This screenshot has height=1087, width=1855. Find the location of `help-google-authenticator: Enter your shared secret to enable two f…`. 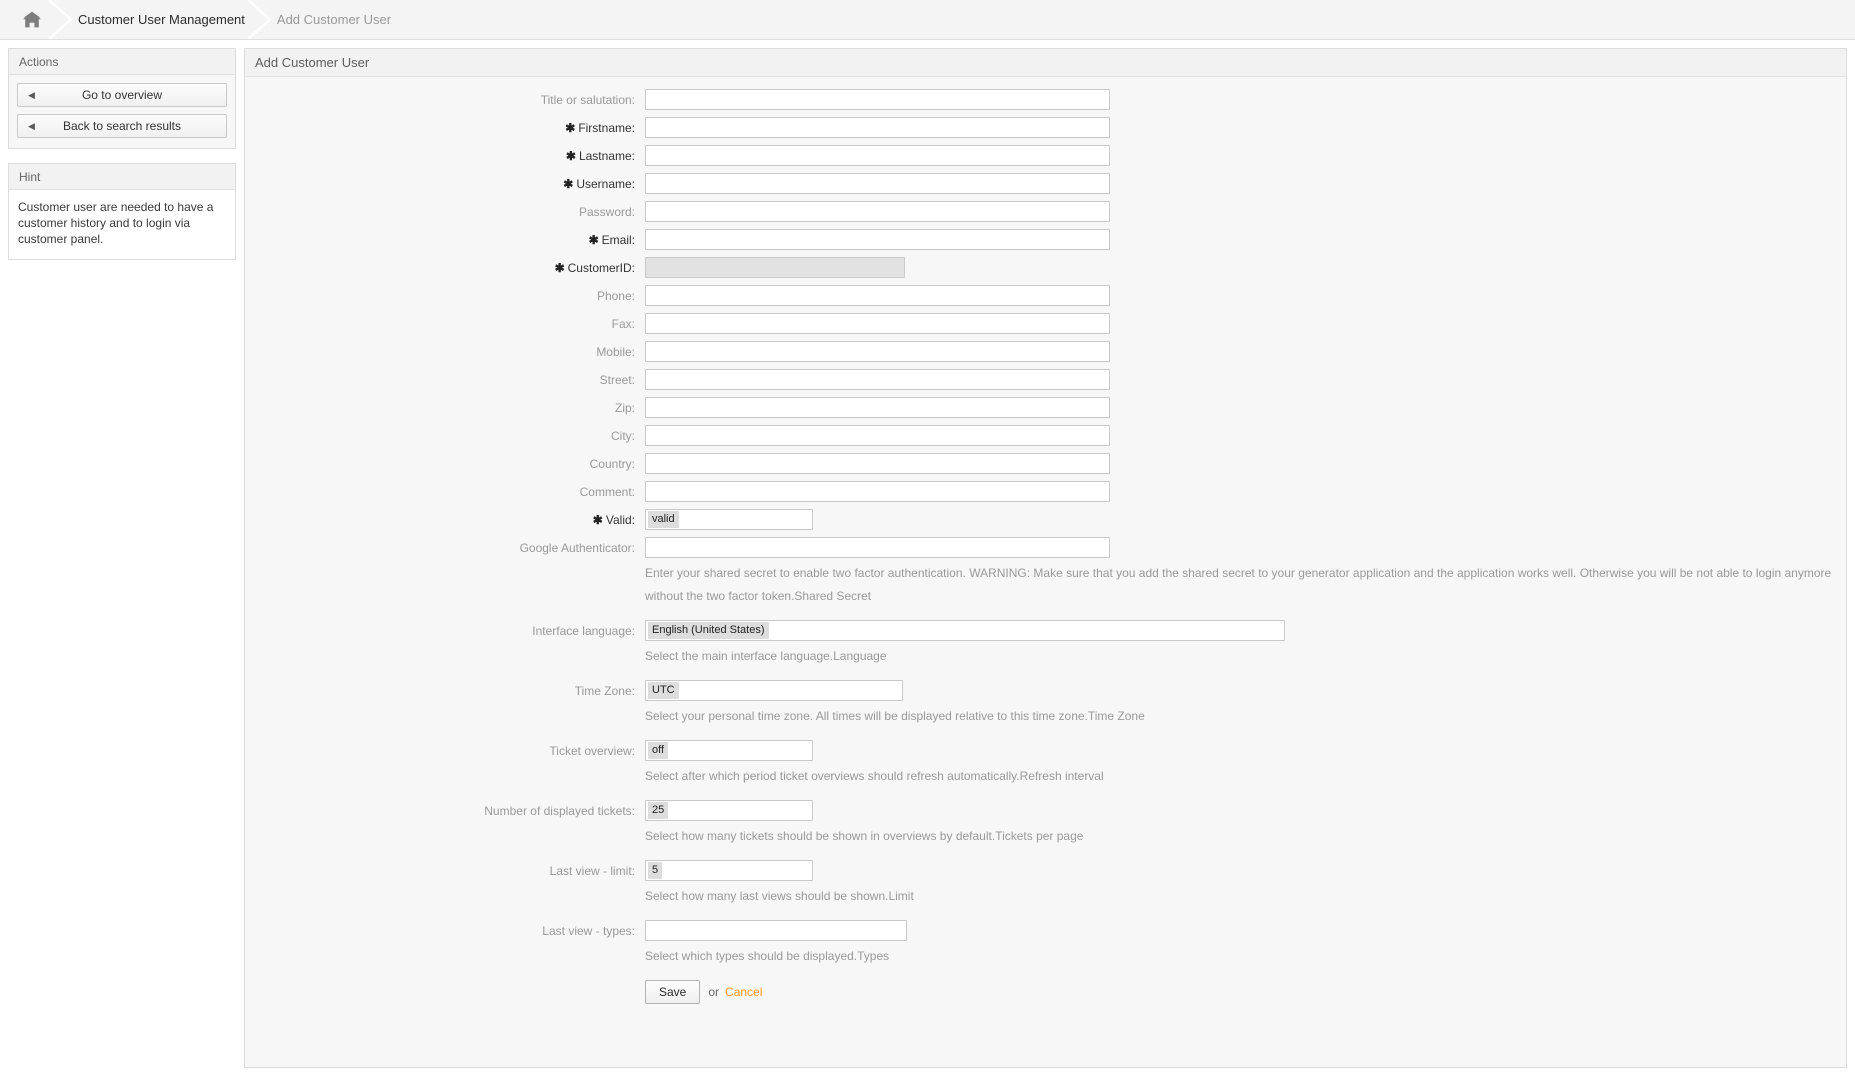

help-google-authenticator: Enter your shared secret to enable two f… is located at coordinates (1238, 584).